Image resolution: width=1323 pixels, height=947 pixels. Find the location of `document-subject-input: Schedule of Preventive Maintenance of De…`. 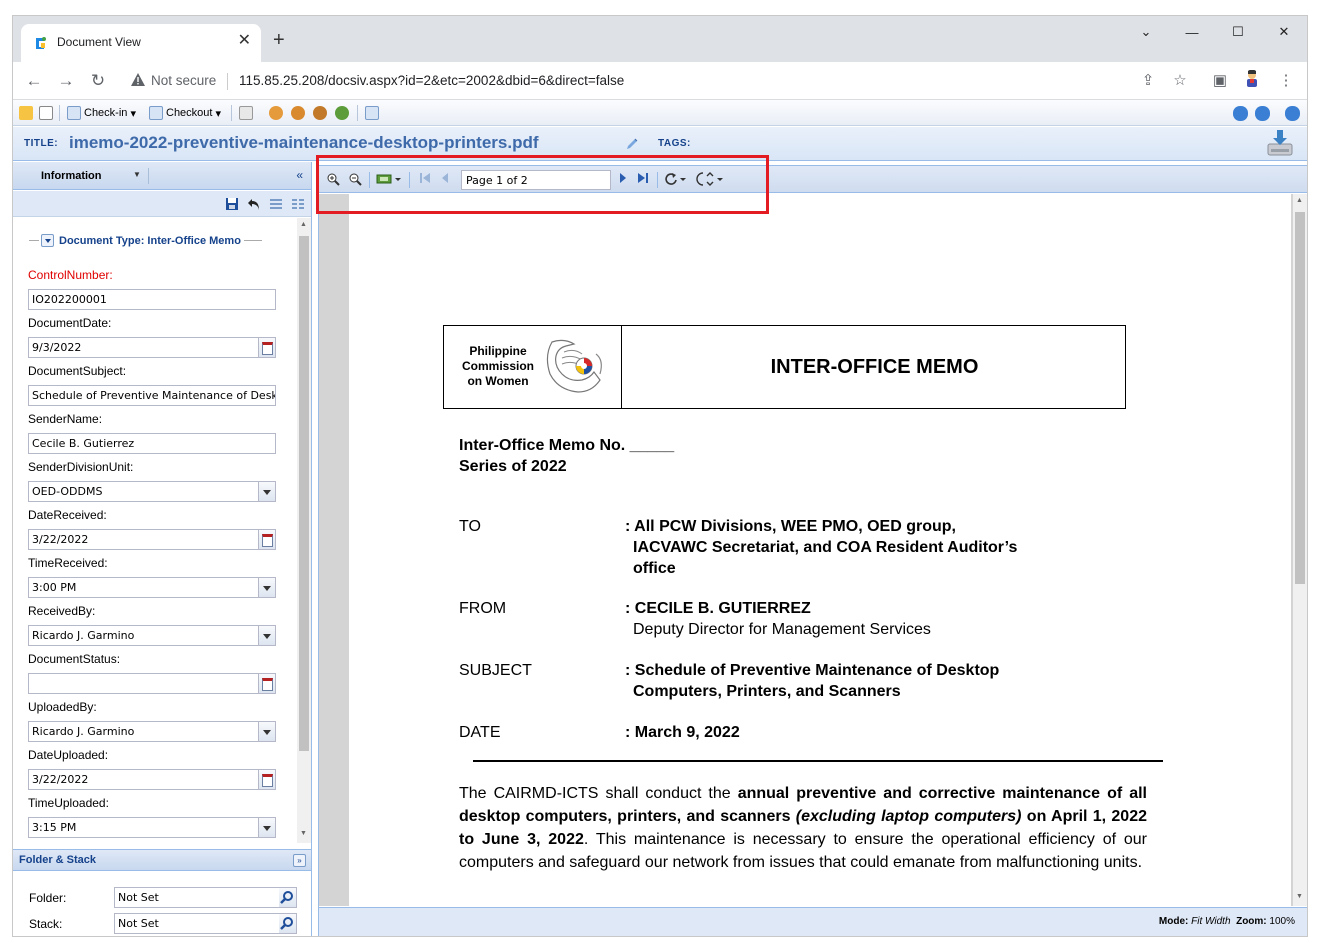

document-subject-input: Schedule of Preventive Maintenance of De… is located at coordinates (152, 395).